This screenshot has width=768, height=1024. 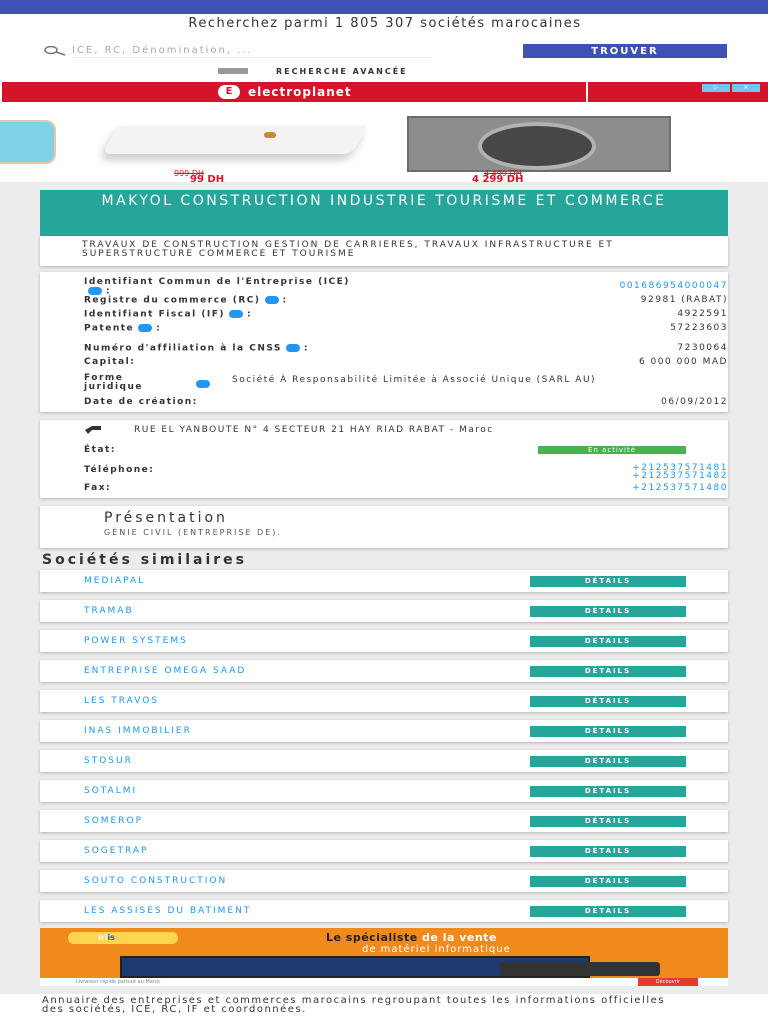 I want to click on ad-info-icon: ▷, so click(x=716, y=88).